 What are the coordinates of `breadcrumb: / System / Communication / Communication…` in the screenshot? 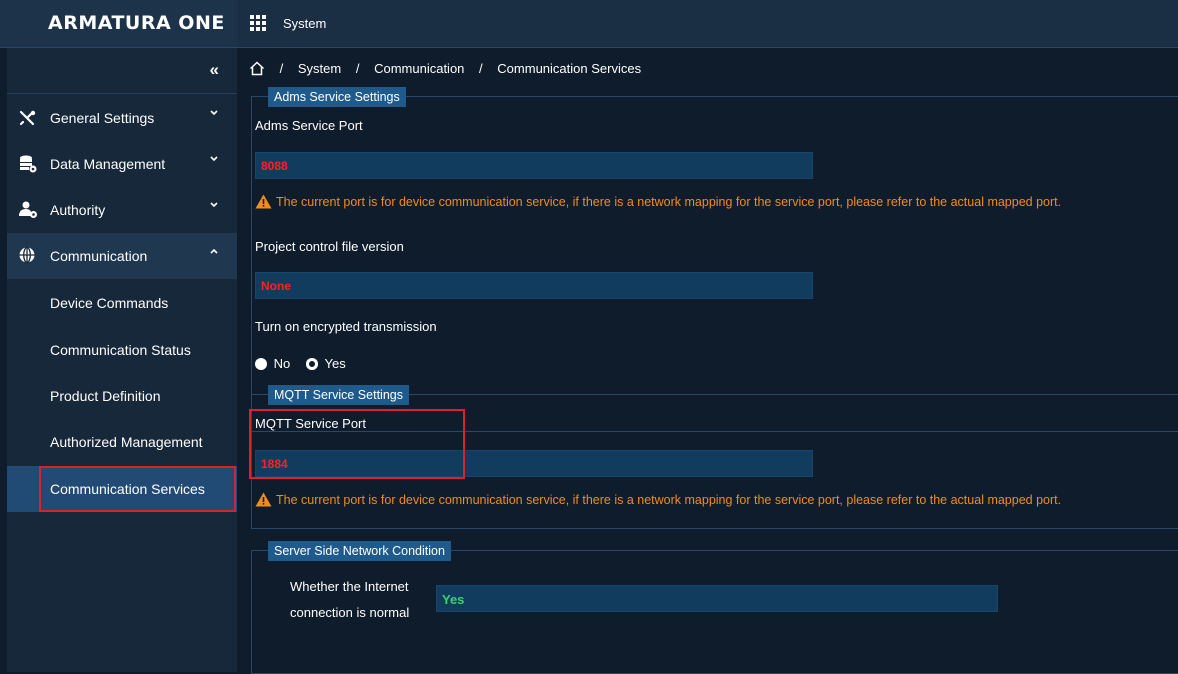 It's located at (445, 70).